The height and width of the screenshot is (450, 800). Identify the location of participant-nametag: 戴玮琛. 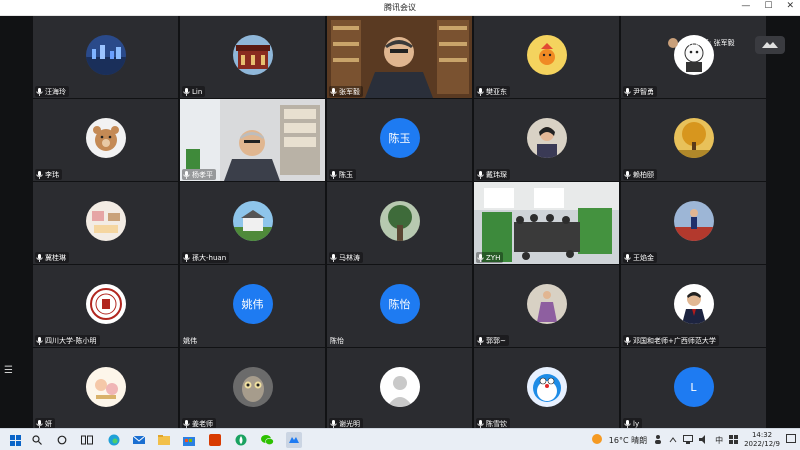
(493, 174).